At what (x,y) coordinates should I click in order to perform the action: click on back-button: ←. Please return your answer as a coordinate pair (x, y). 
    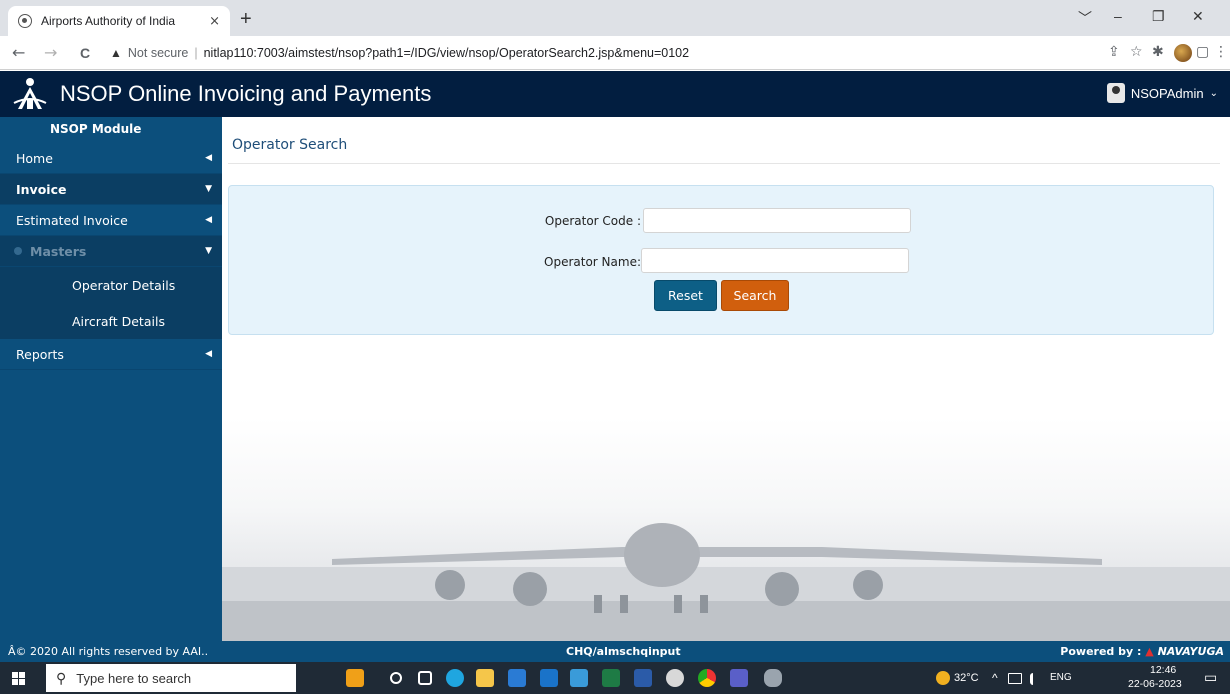
    Looking at the image, I should click on (18, 52).